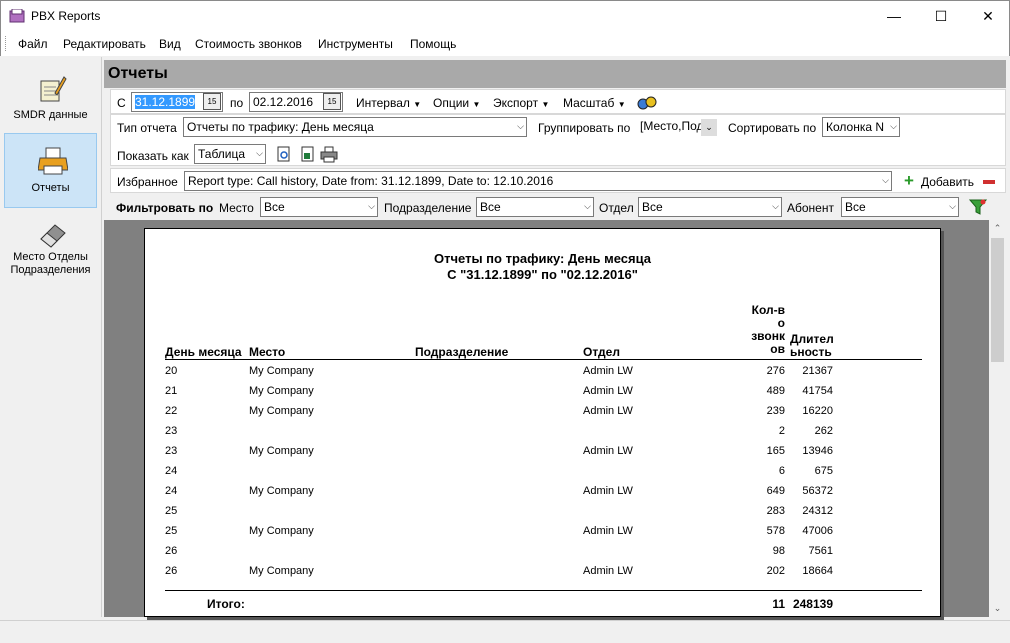 This screenshot has width=1010, height=643. I want to click on sidebar-item-places: Место Отделы Подразделения, so click(50, 254).